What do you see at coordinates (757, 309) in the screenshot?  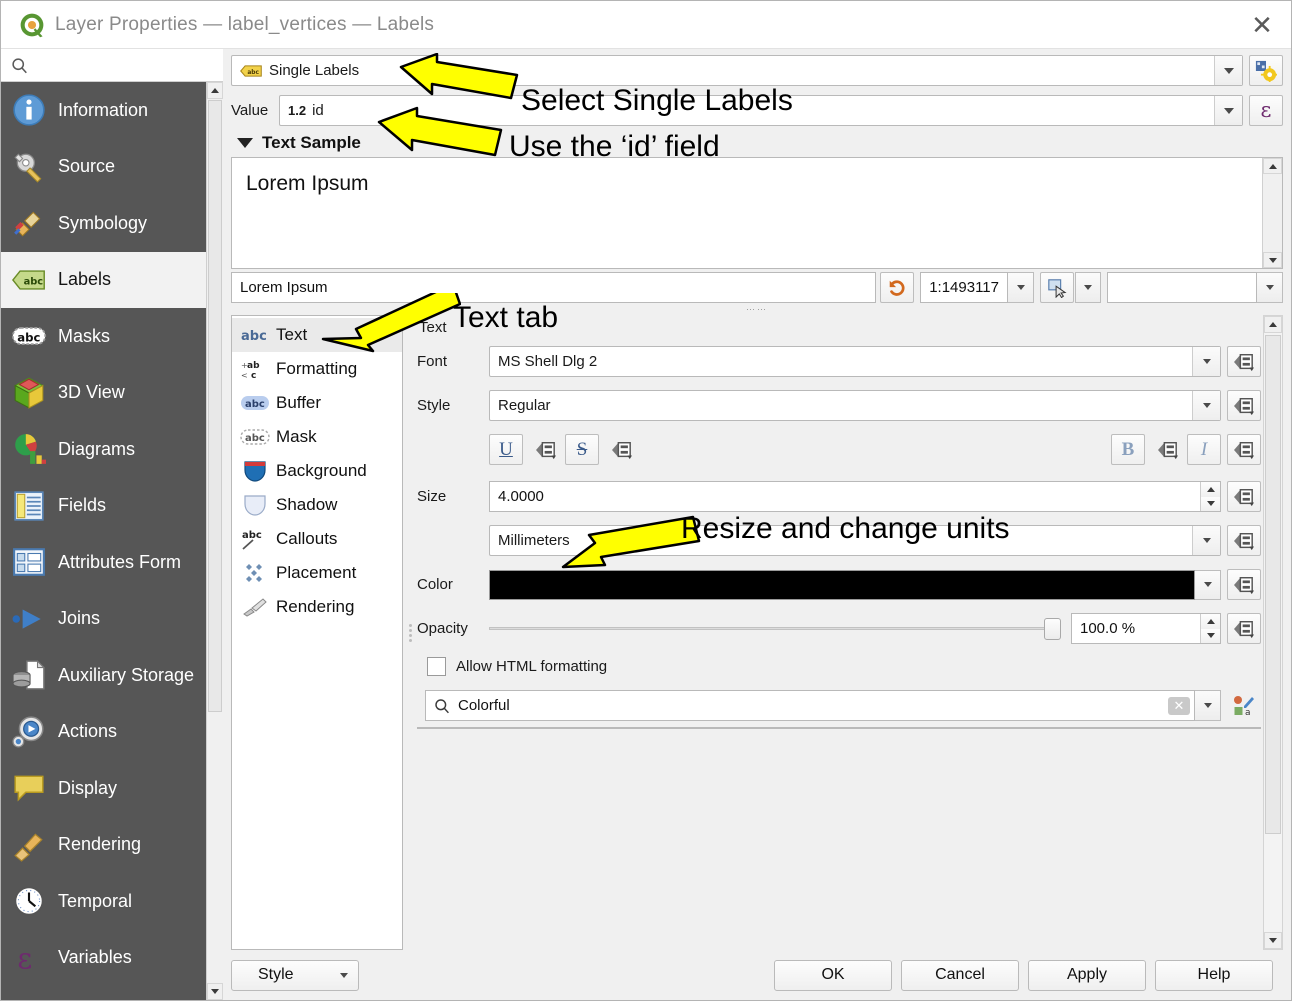 I see `splitter-grip: ⋯⋯` at bounding box center [757, 309].